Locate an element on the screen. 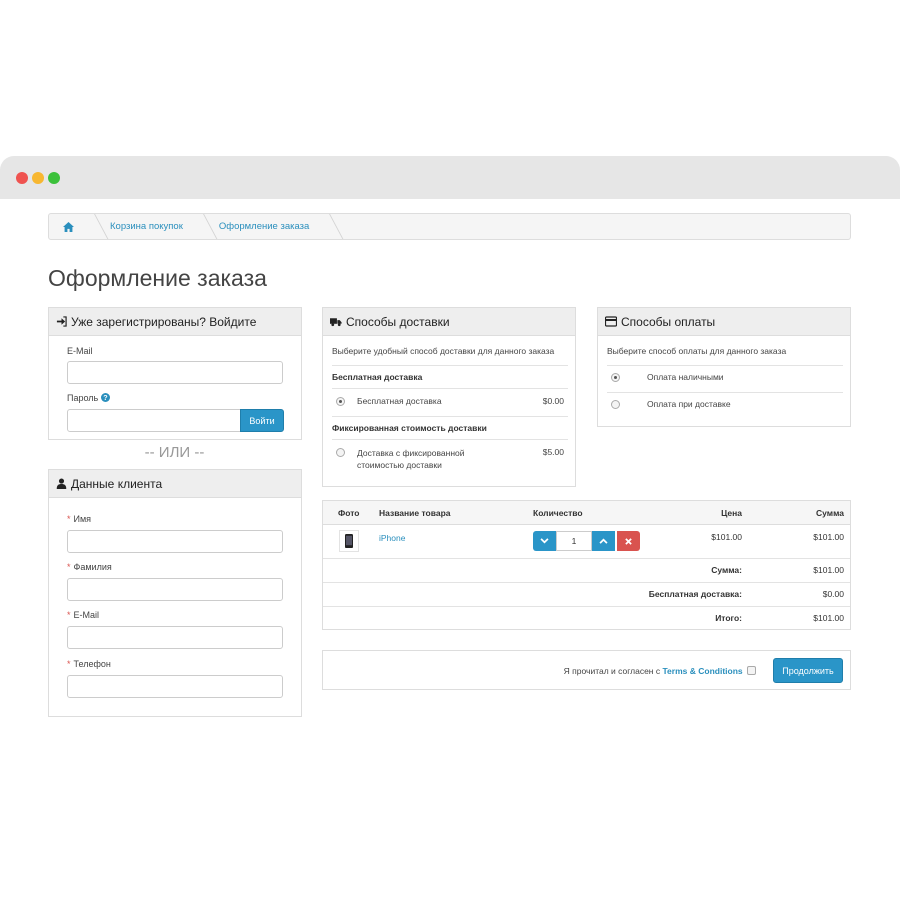  last-name-input is located at coordinates (175, 589).